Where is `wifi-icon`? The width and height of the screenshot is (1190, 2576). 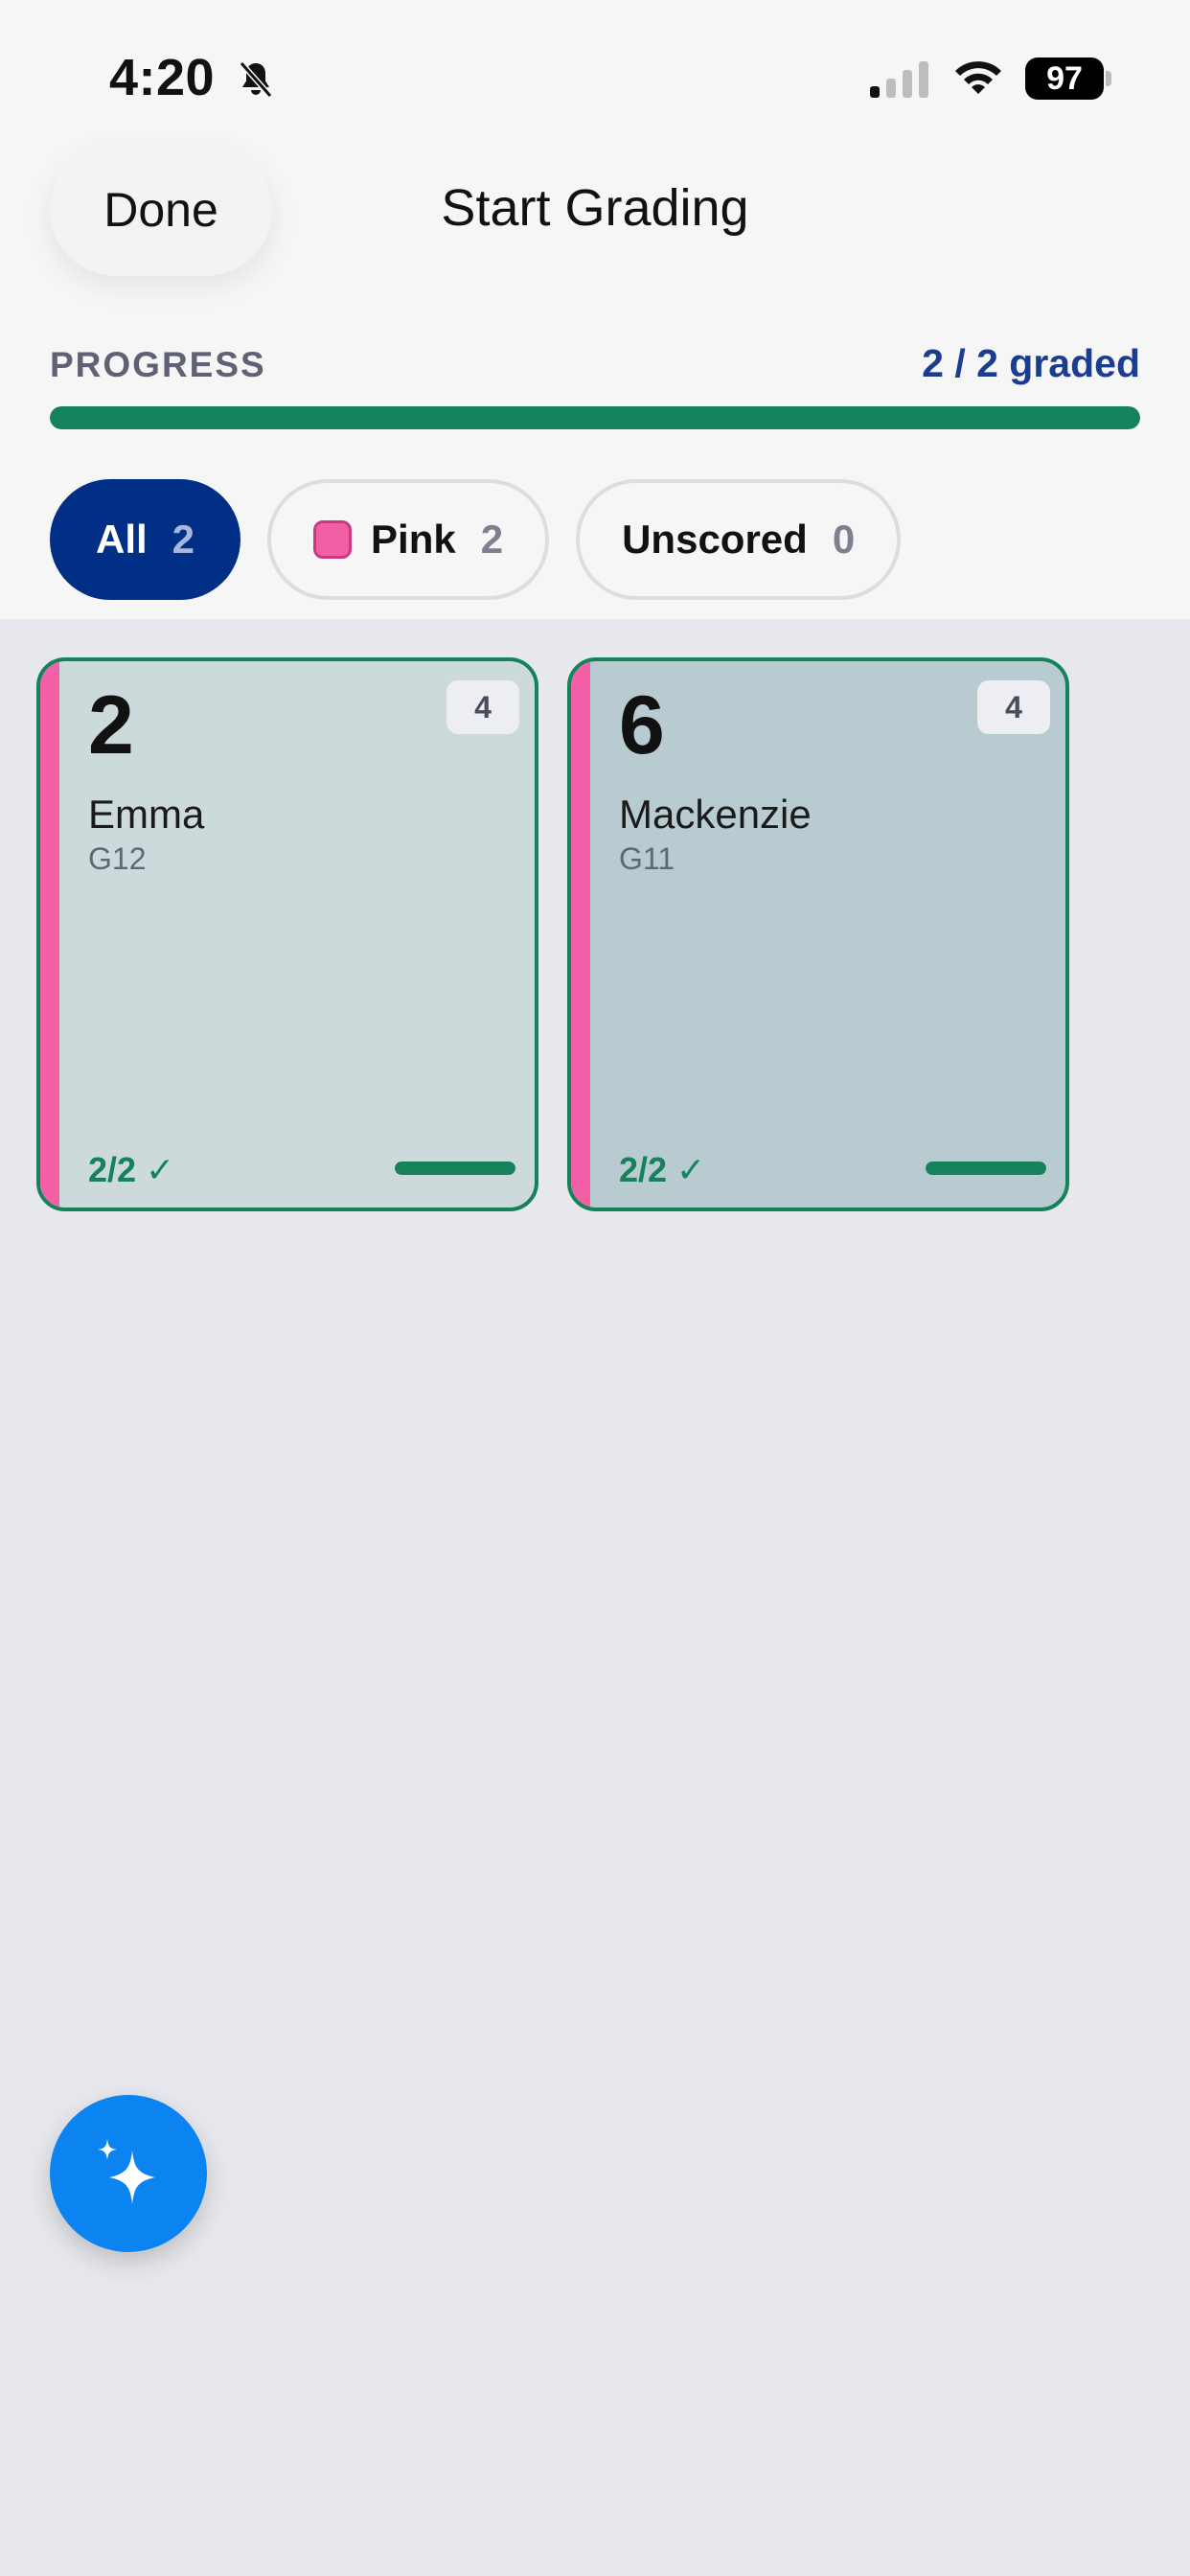
wifi-icon is located at coordinates (978, 77).